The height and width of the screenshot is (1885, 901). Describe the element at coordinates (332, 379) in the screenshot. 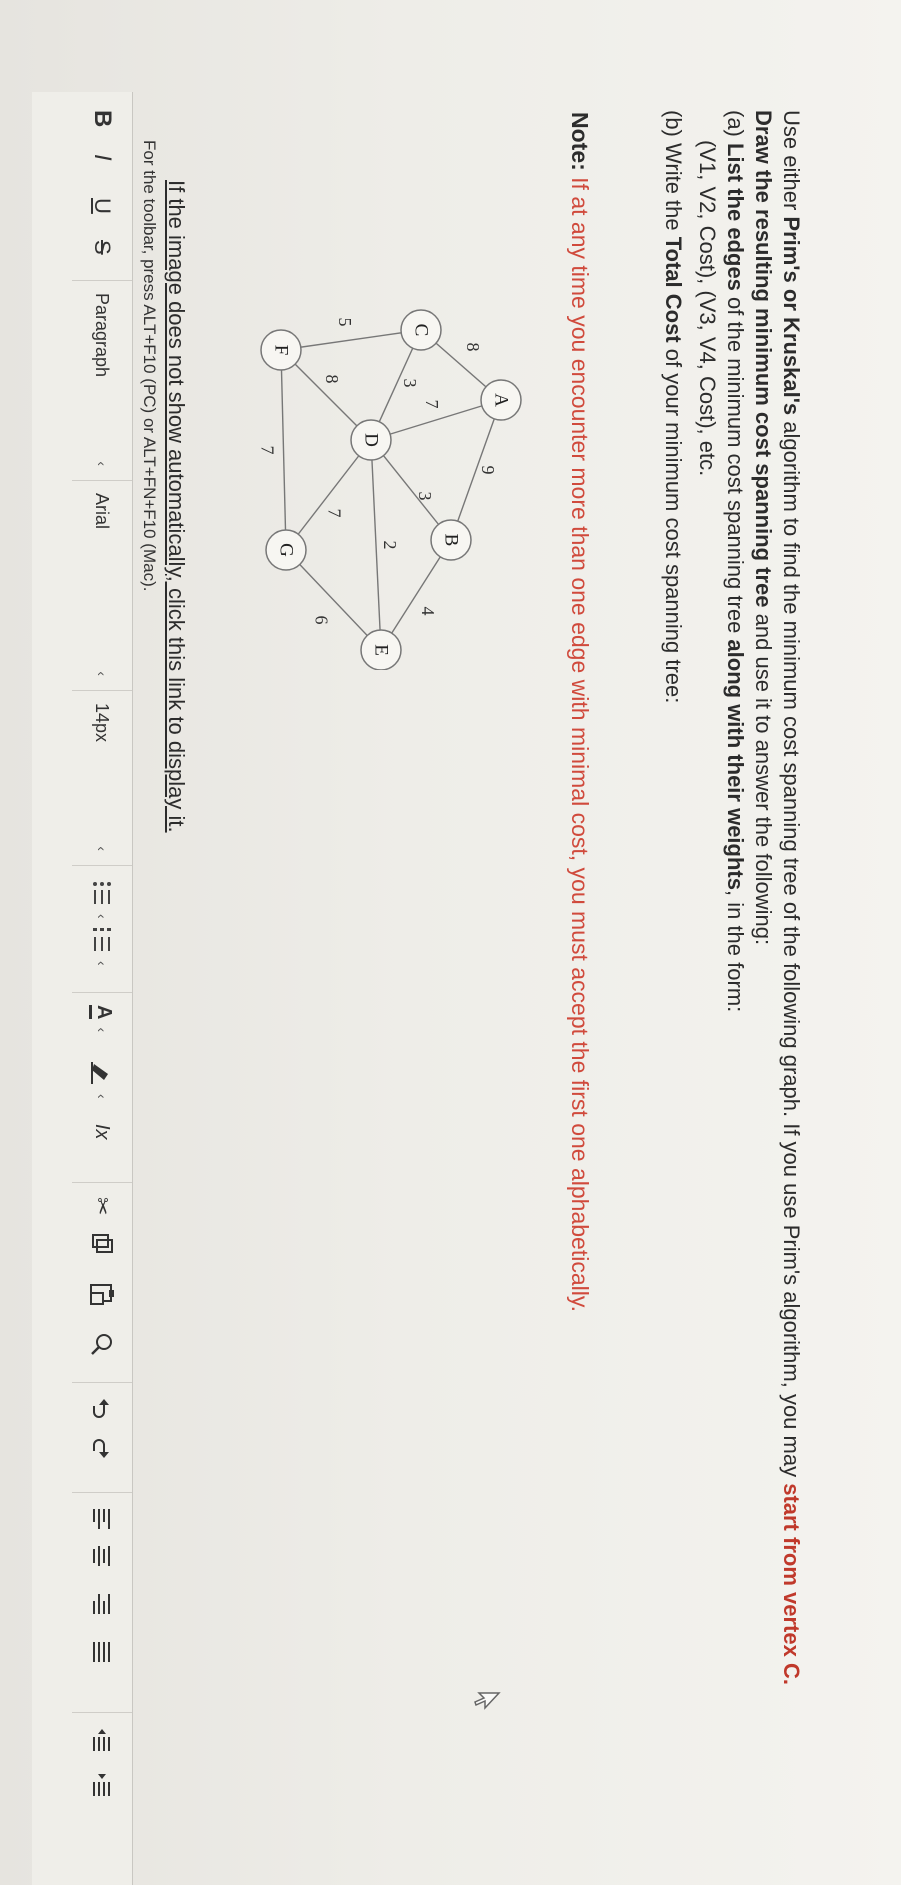

I see `edge-weight-d-f: 8` at that location.